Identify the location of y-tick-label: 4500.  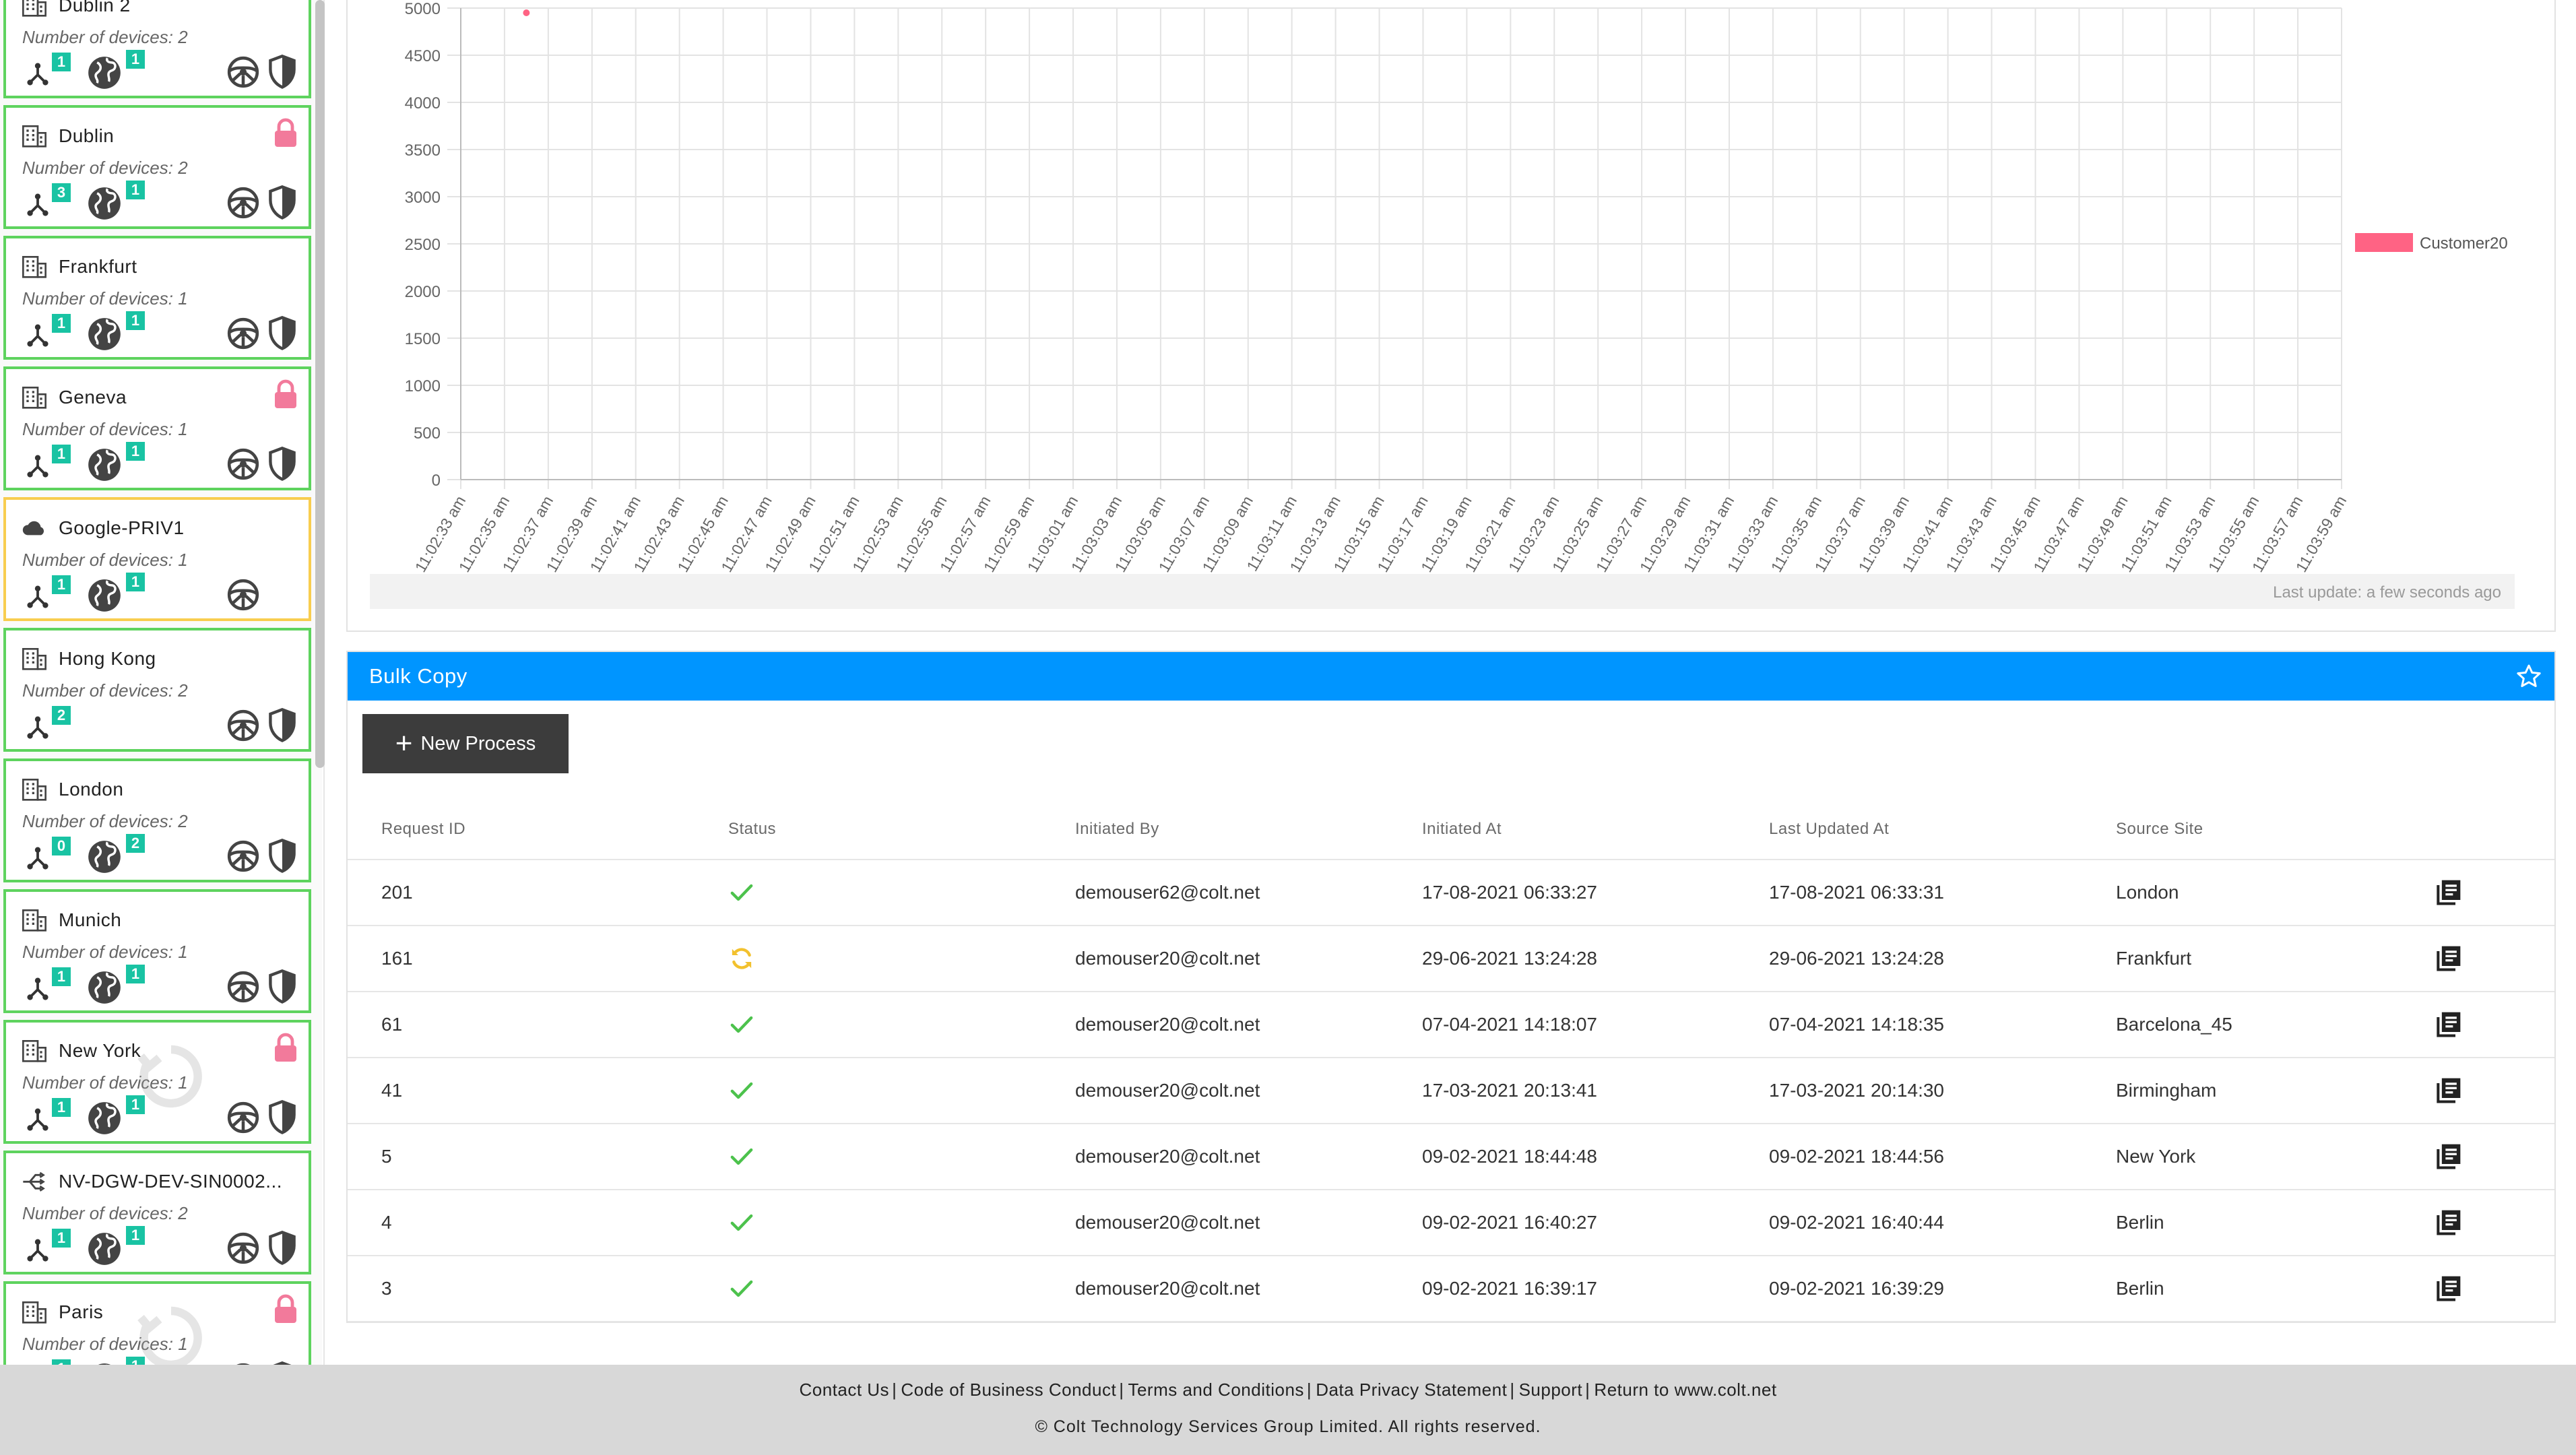
(423, 56).